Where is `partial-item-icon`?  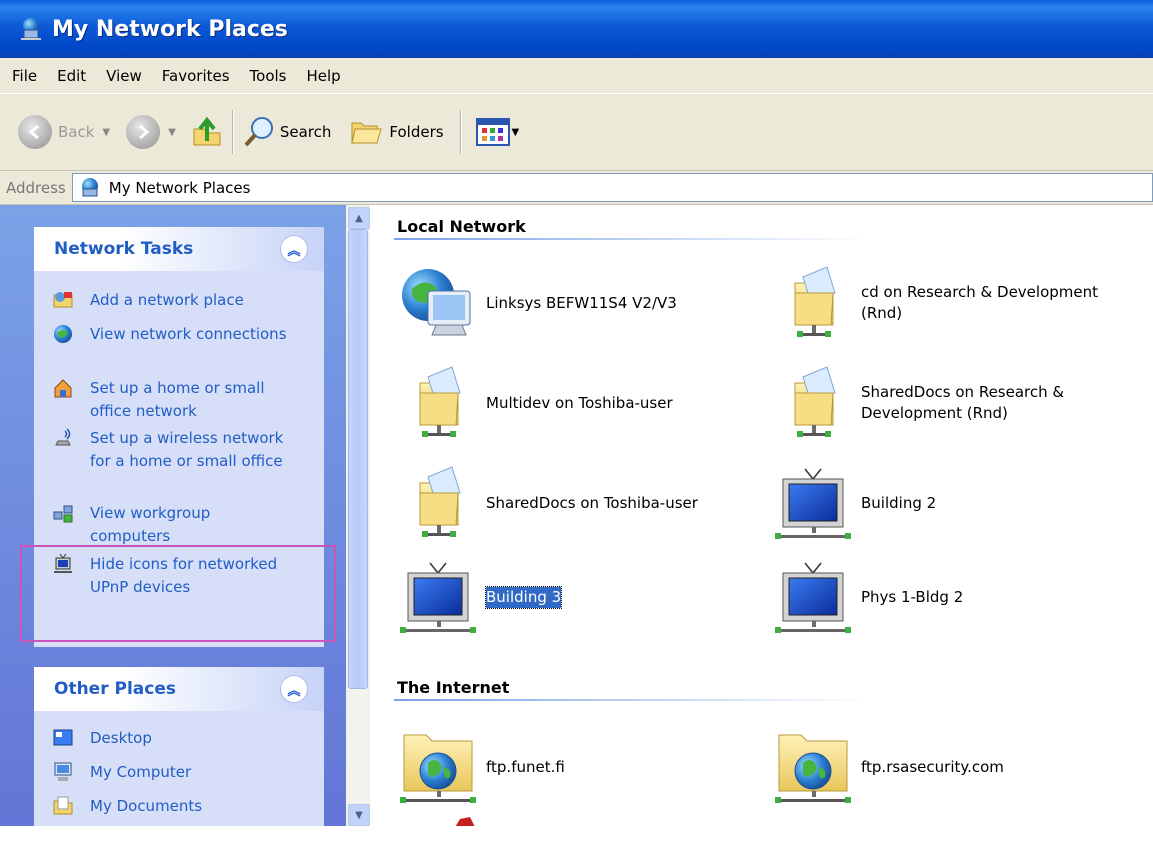 partial-item-icon is located at coordinates (465, 821).